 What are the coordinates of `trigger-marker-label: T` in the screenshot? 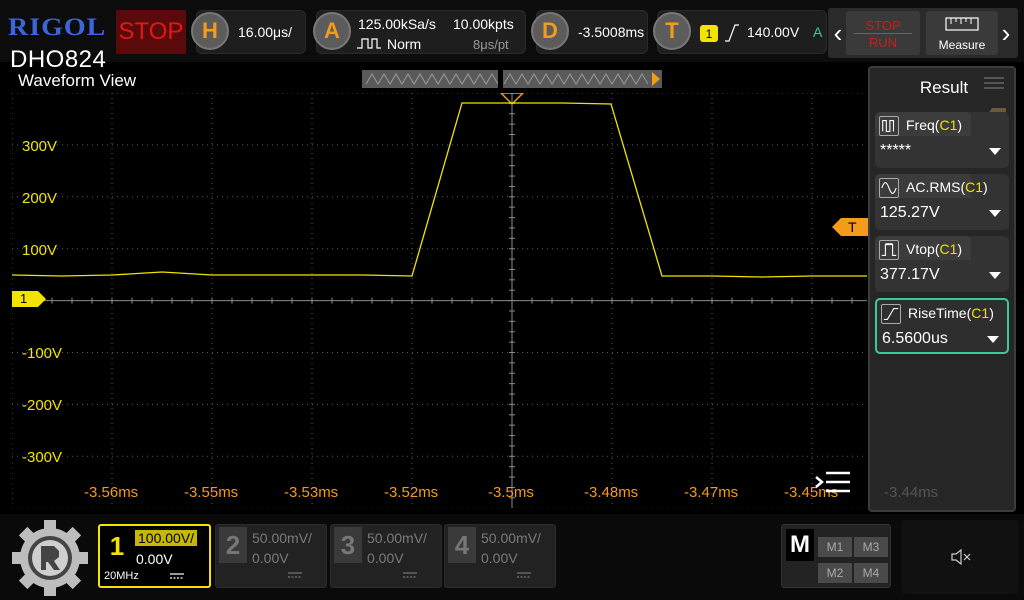 It's located at (852, 227).